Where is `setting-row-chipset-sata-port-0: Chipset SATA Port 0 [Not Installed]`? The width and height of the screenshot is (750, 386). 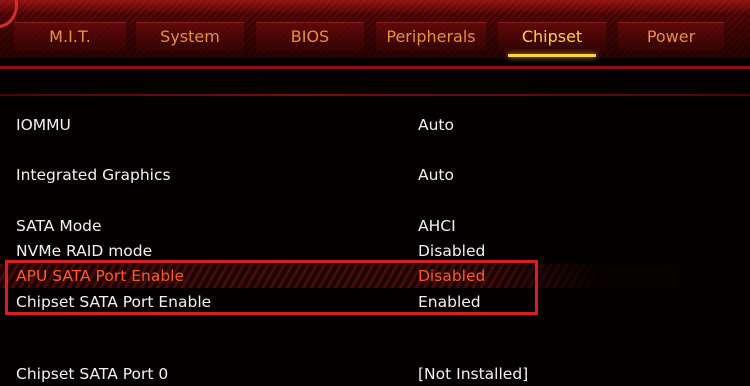
setting-row-chipset-sata-port-0: Chipset SATA Port 0 [Not Installed] is located at coordinates (375, 374).